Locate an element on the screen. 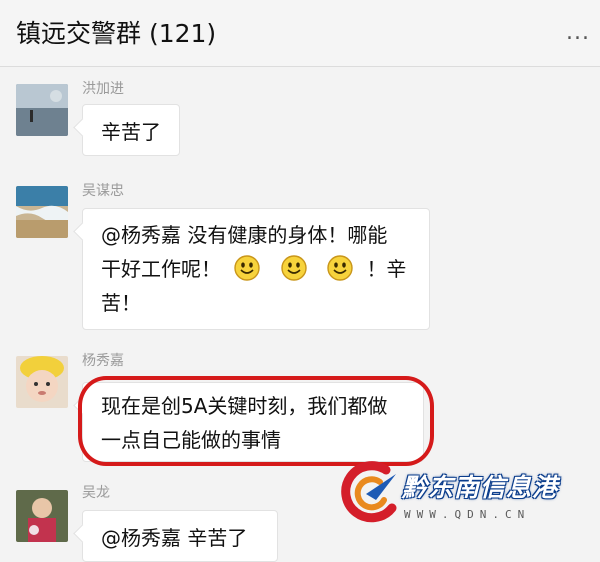 The height and width of the screenshot is (562, 600). sender-name: 洪加进 is located at coordinates (103, 89).